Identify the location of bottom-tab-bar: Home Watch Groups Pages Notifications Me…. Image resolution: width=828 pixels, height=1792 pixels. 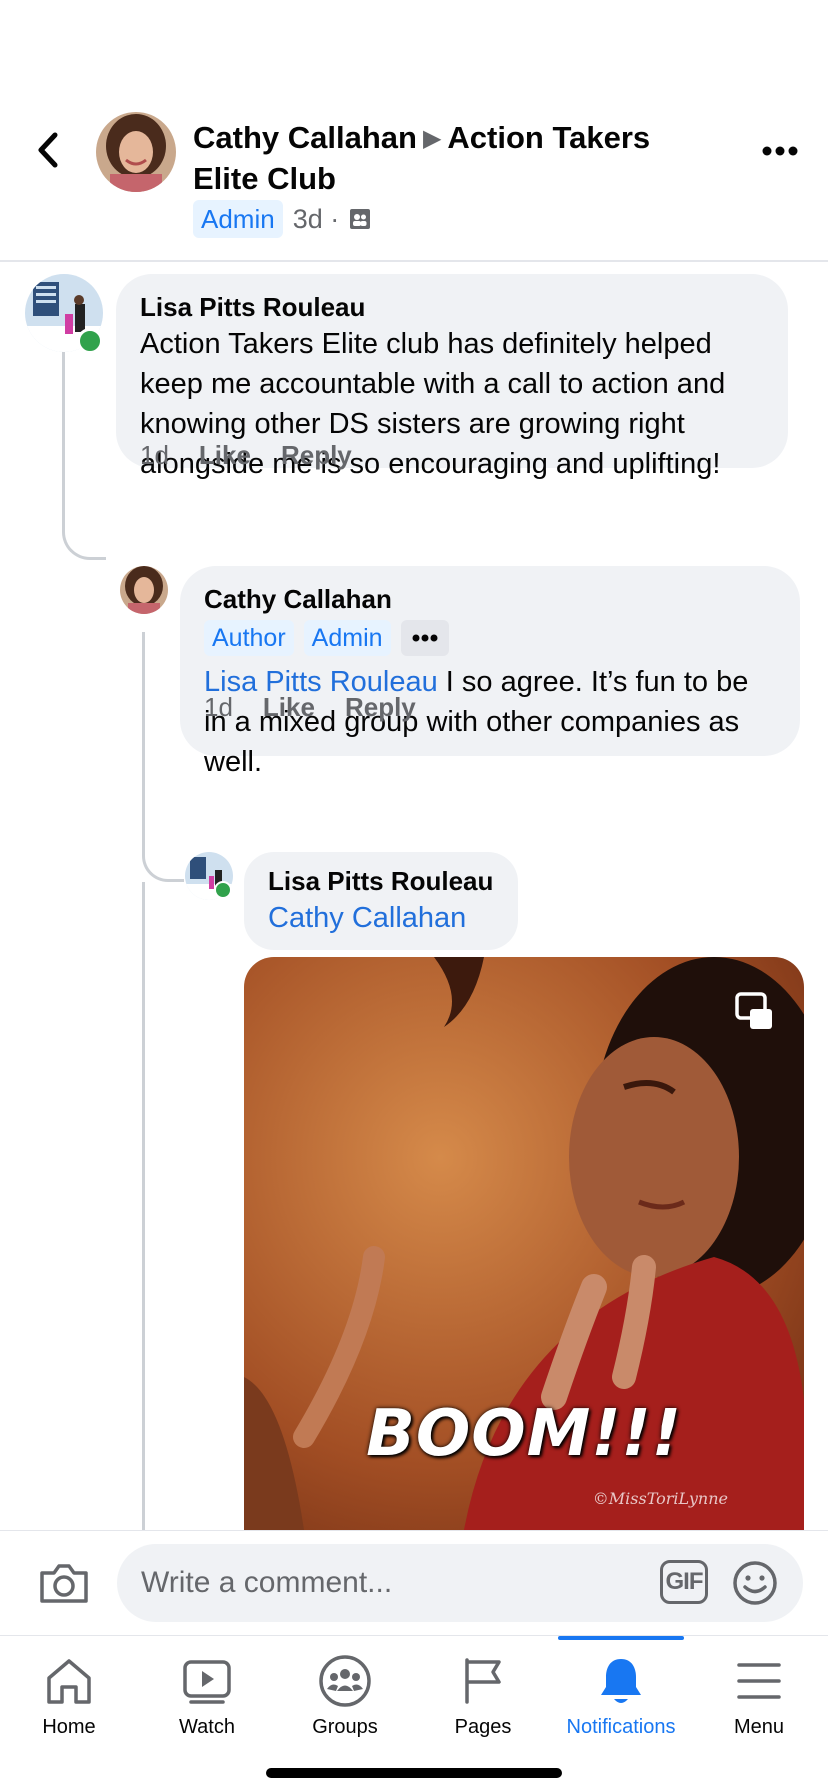
(414, 1713).